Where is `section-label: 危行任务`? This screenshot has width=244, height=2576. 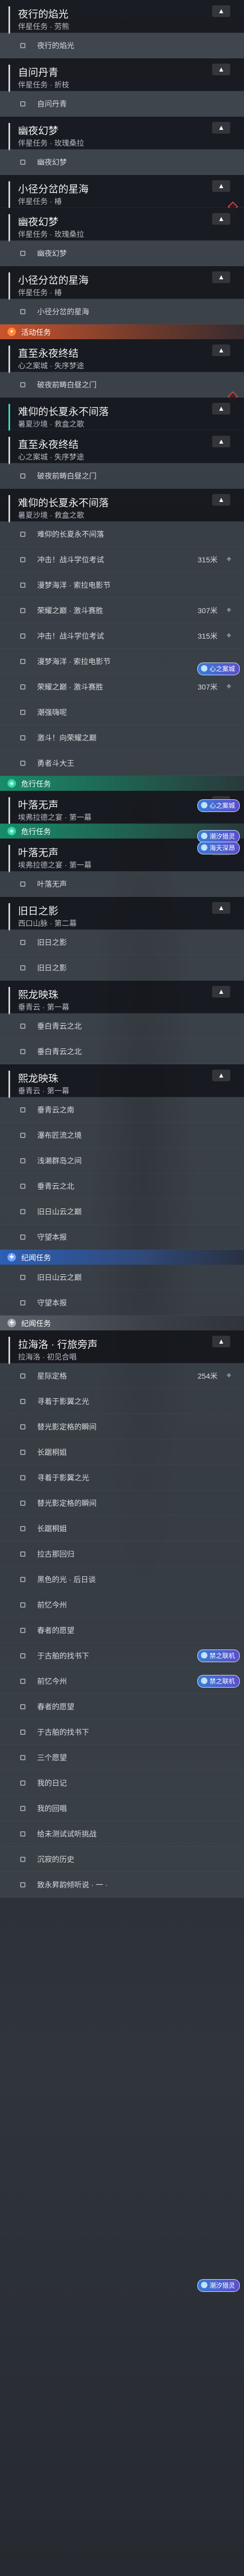 section-label: 危行任务 is located at coordinates (36, 784).